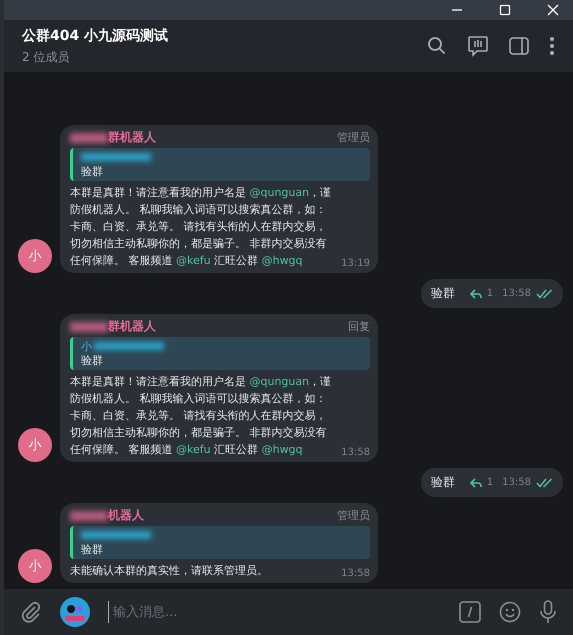 The height and width of the screenshot is (635, 573). Describe the element at coordinates (478, 46) in the screenshot. I see `chat-bubble-icon` at that location.